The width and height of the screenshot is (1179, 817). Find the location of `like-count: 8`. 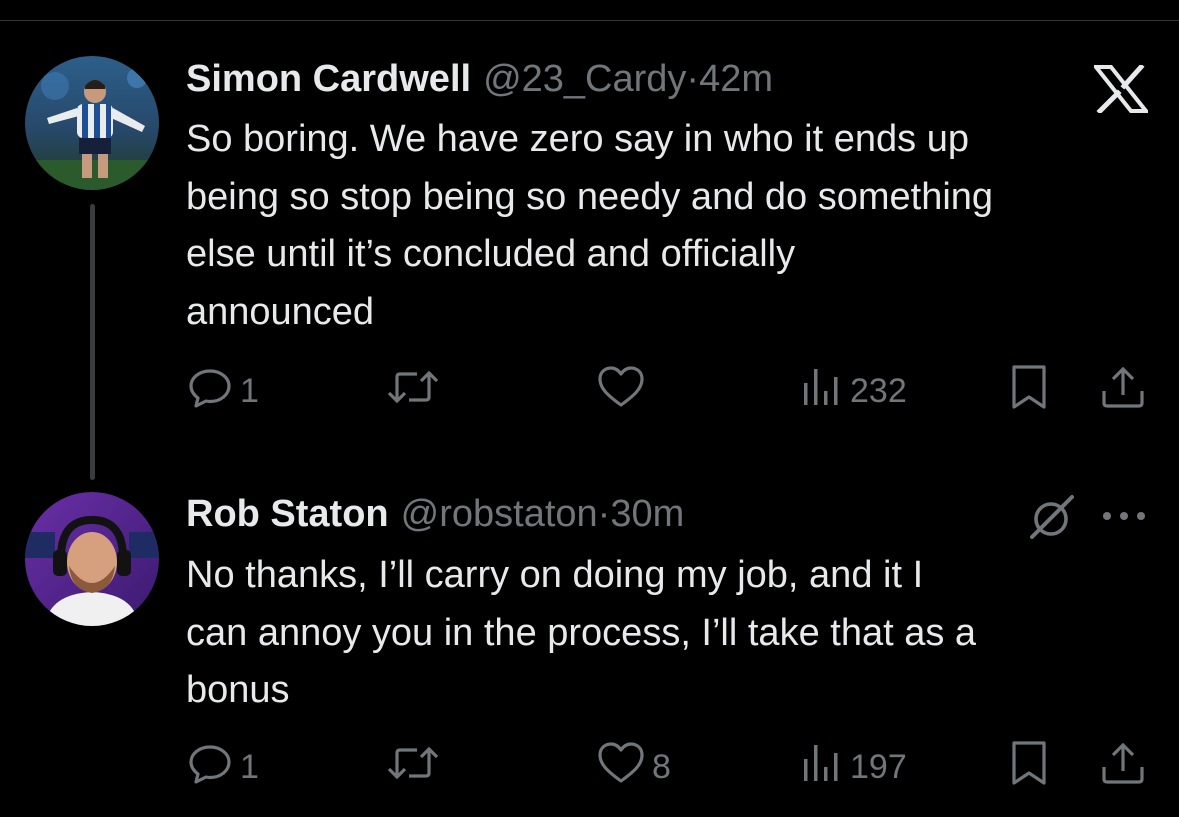

like-count: 8 is located at coordinates (661, 766).